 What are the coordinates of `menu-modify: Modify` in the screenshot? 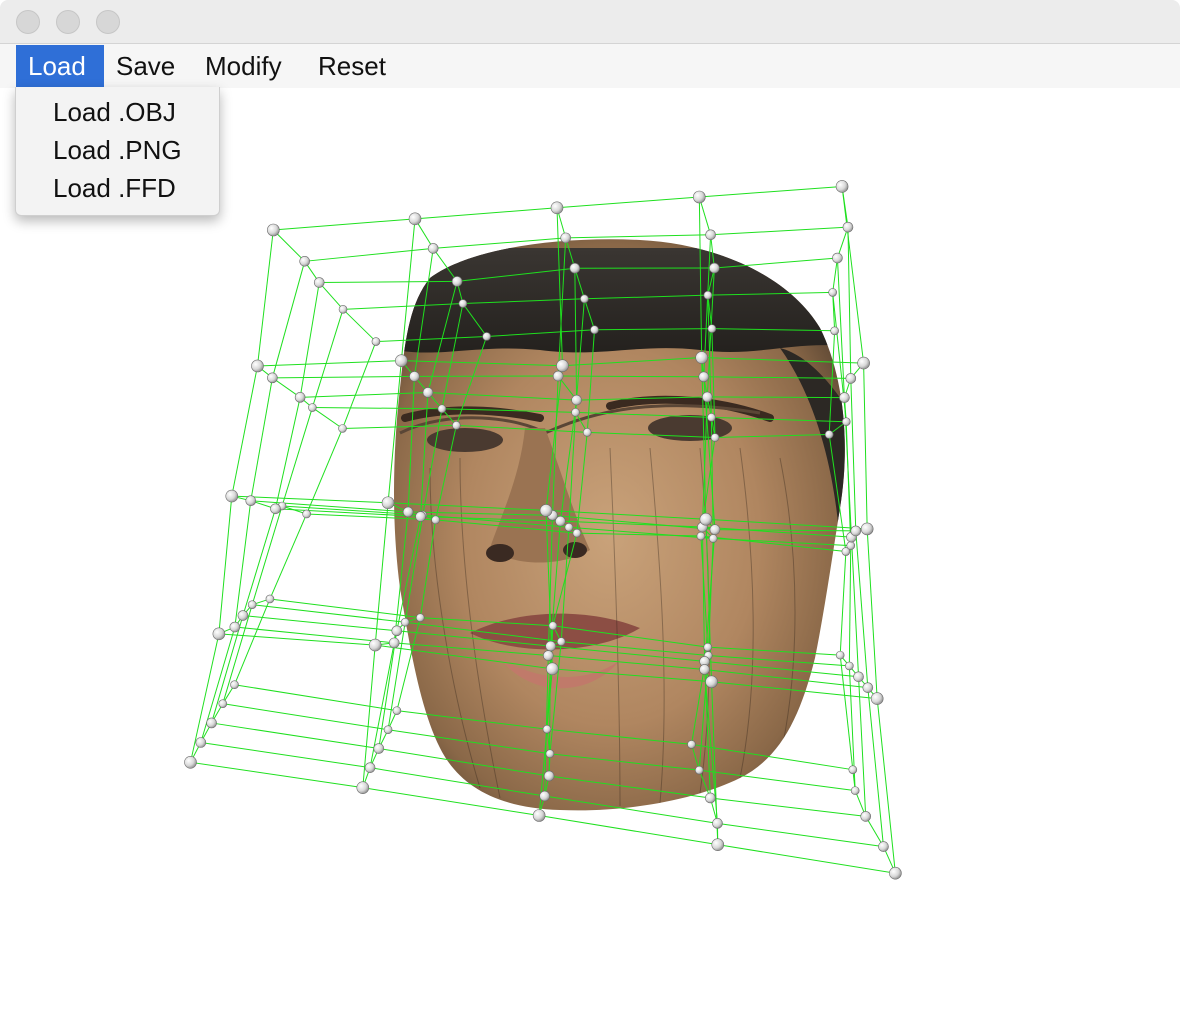 It's located at (243, 66).